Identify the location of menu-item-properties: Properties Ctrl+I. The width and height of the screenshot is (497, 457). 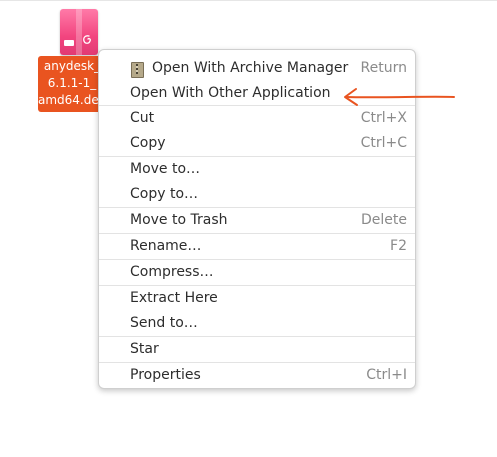
(257, 375).